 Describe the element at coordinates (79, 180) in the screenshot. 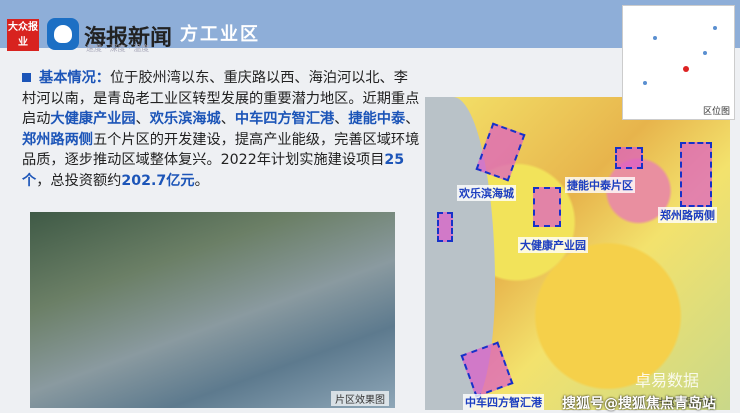

I see `text: ，总投资额约` at that location.